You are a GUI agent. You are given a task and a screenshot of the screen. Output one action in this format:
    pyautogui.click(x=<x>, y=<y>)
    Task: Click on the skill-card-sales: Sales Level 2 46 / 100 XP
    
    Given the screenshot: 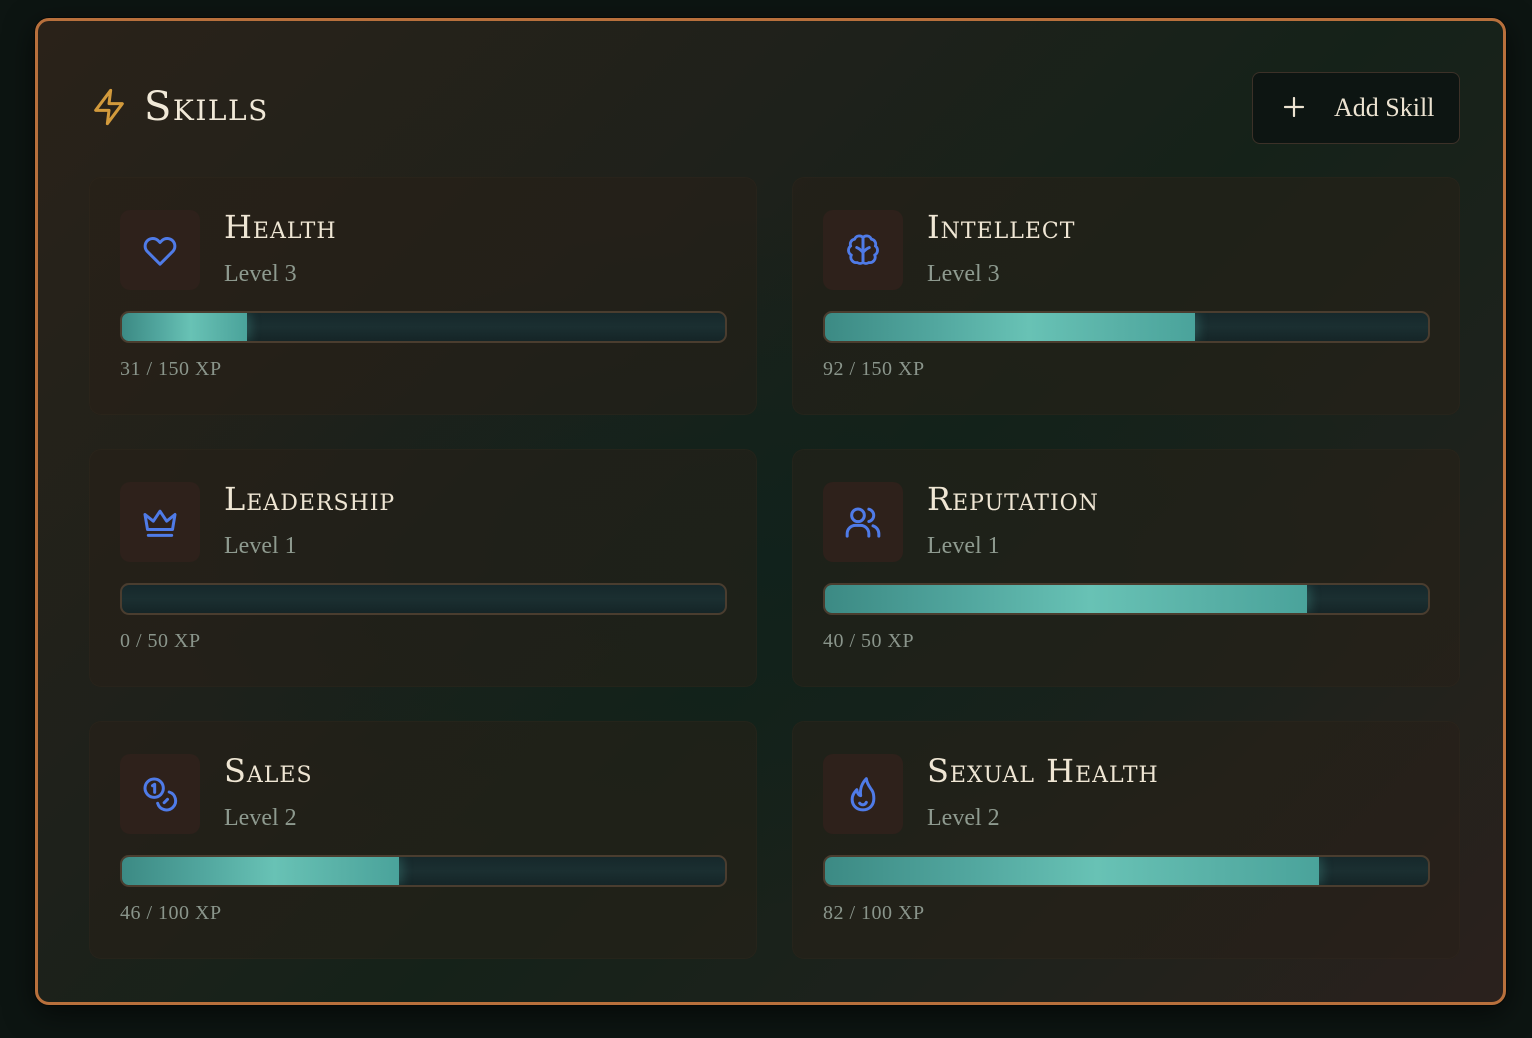 What is the action you would take?
    pyautogui.click(x=423, y=840)
    